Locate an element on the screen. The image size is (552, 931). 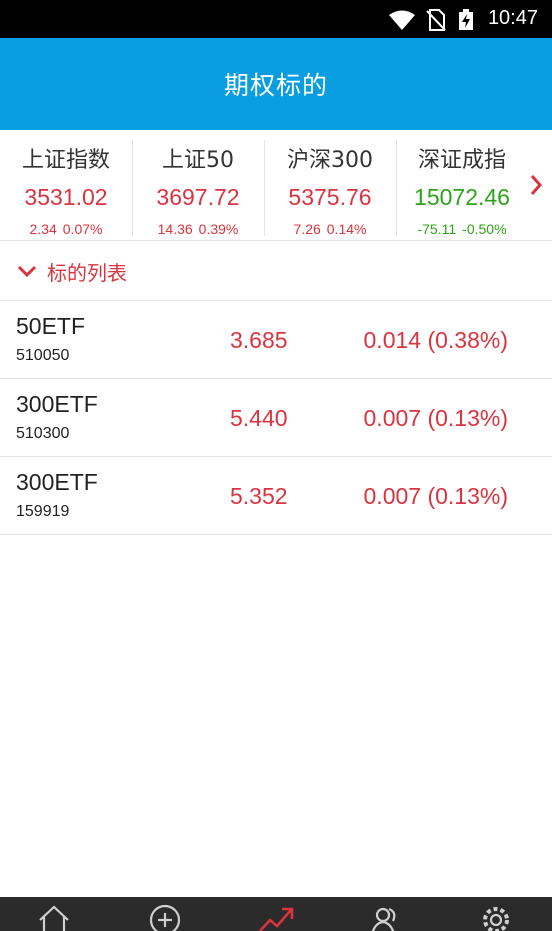
index-value: 5375.76 is located at coordinates (330, 197).